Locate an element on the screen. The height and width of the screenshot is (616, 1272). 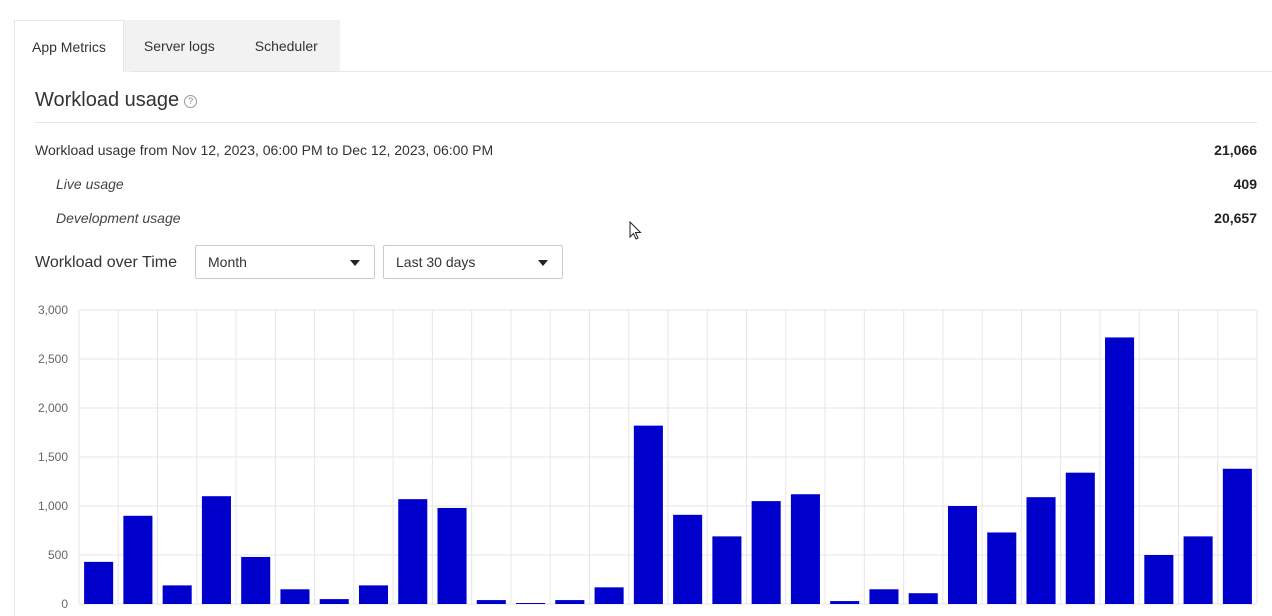
section-divider is located at coordinates (646, 122).